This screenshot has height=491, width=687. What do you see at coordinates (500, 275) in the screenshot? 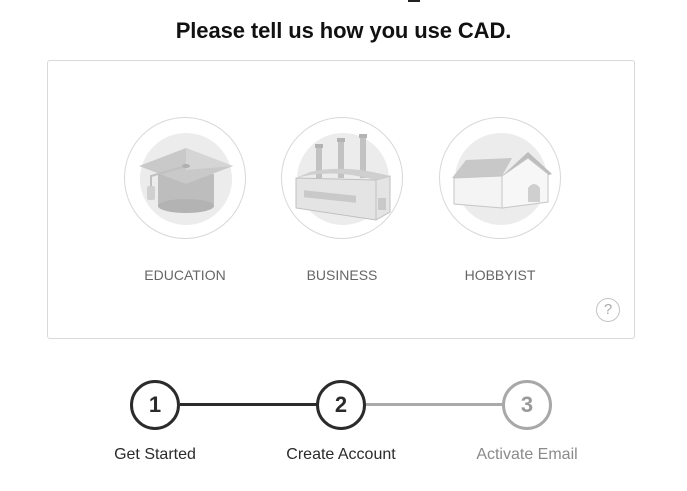
I see `option-hobbyist-label: HOBBYIST` at bounding box center [500, 275].